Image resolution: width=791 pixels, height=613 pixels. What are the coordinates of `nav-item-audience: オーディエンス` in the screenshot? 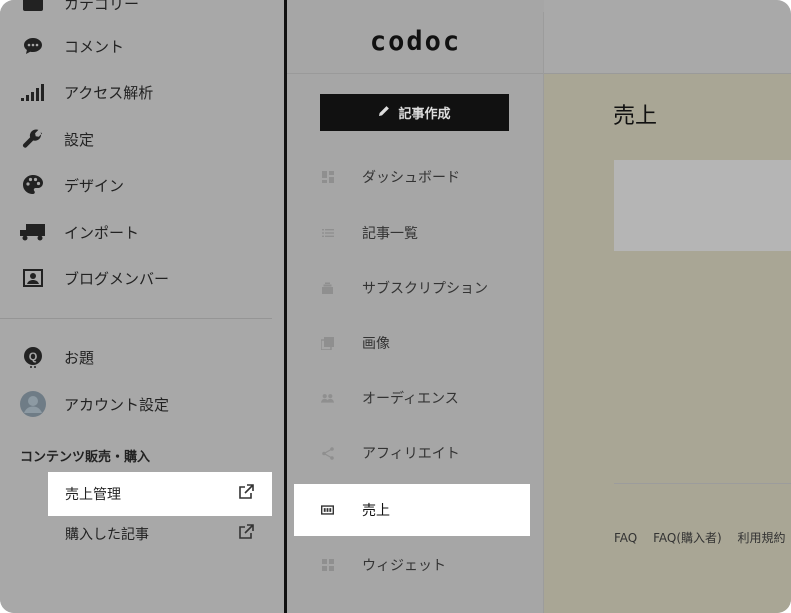 It's located at (412, 398).